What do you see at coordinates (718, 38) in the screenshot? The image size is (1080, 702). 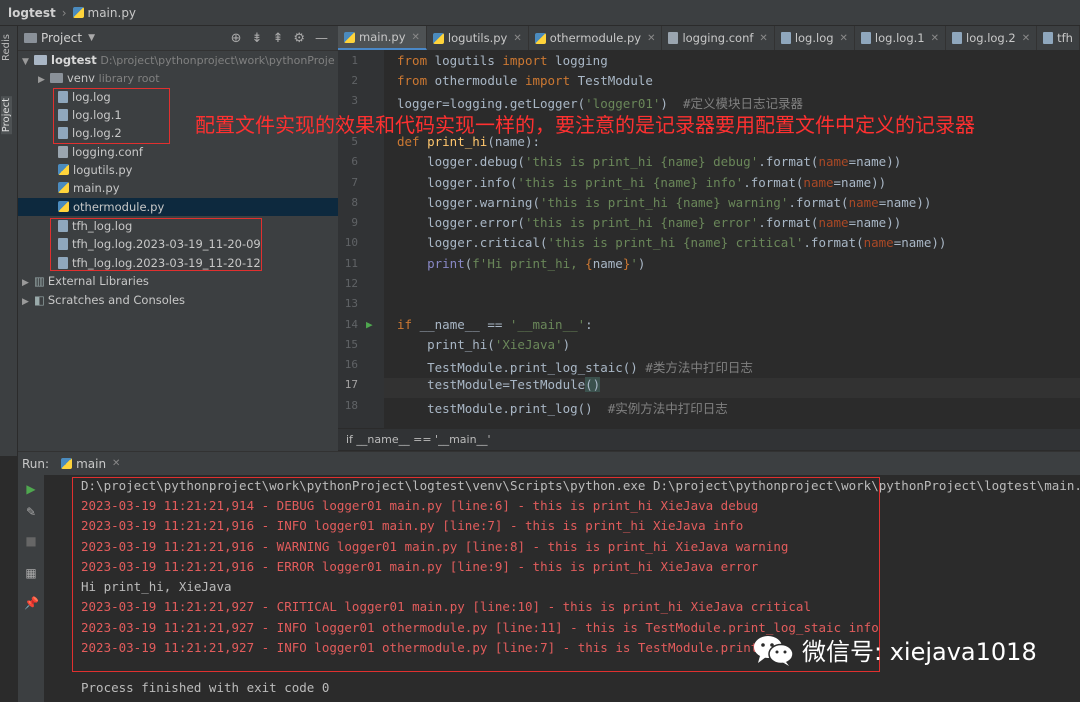 I see `tab-logging-conf: logging.conf ✕` at bounding box center [718, 38].